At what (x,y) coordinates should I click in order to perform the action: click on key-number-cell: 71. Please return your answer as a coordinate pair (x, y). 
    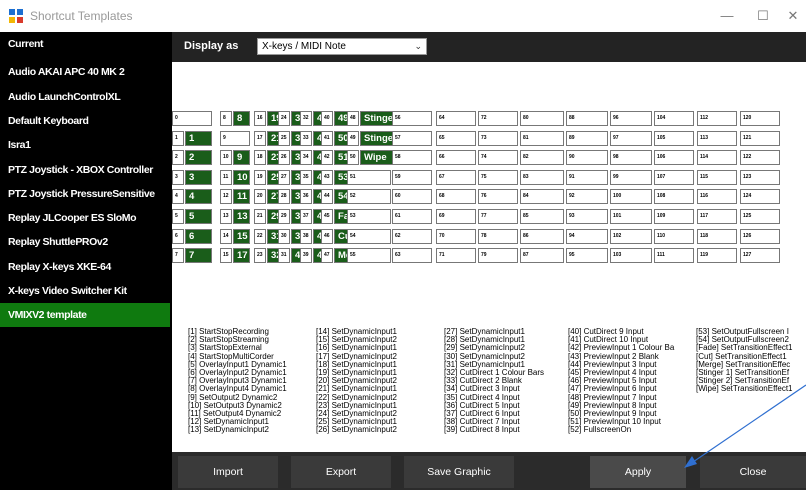
    Looking at the image, I should click on (456, 256).